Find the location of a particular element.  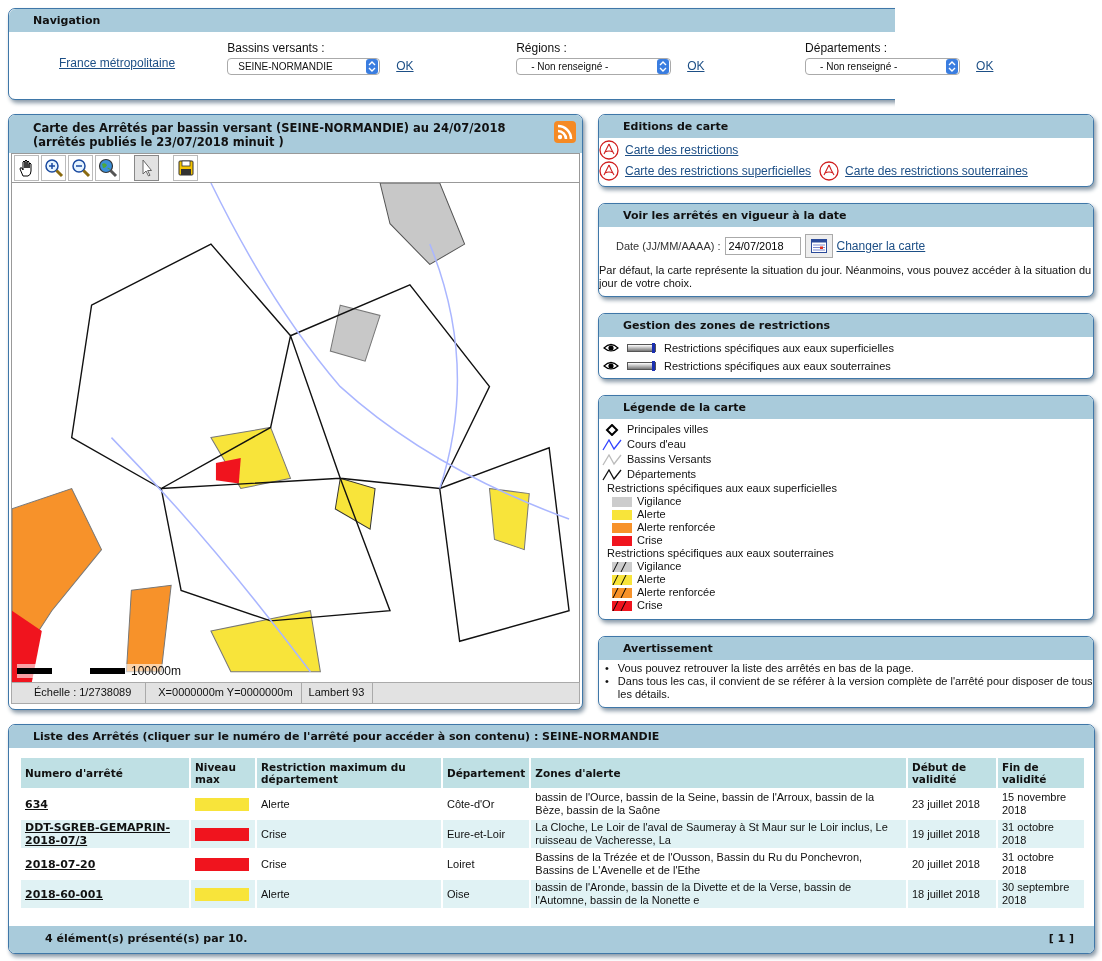

zoom-in-icon is located at coordinates (53, 168).